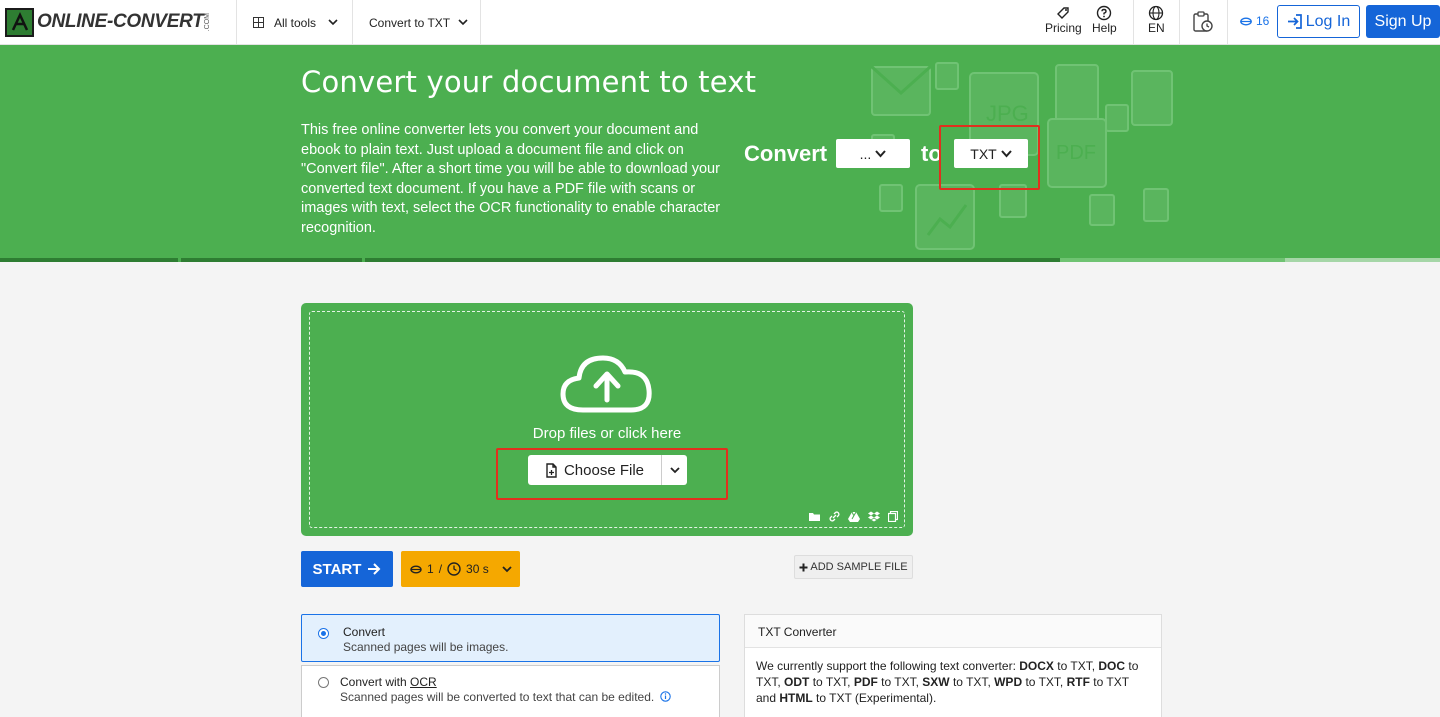  What do you see at coordinates (953, 631) in the screenshot?
I see `info-panel-title: TXT Converter` at bounding box center [953, 631].